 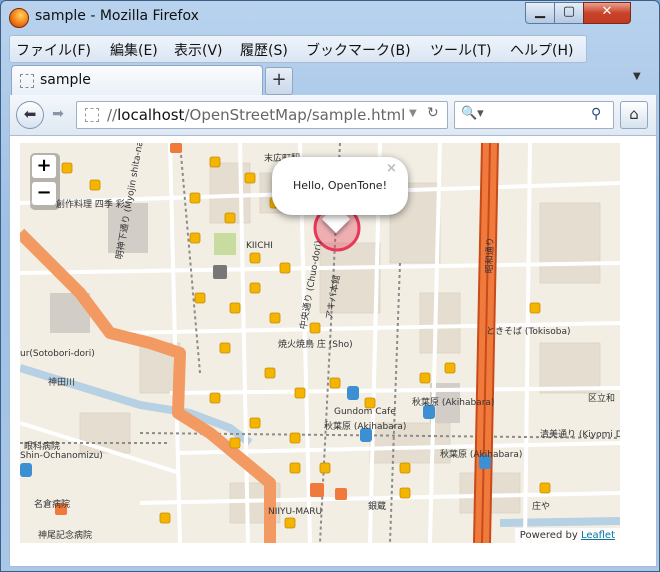 I want to click on firefox-logo-icon, so click(x=19, y=18).